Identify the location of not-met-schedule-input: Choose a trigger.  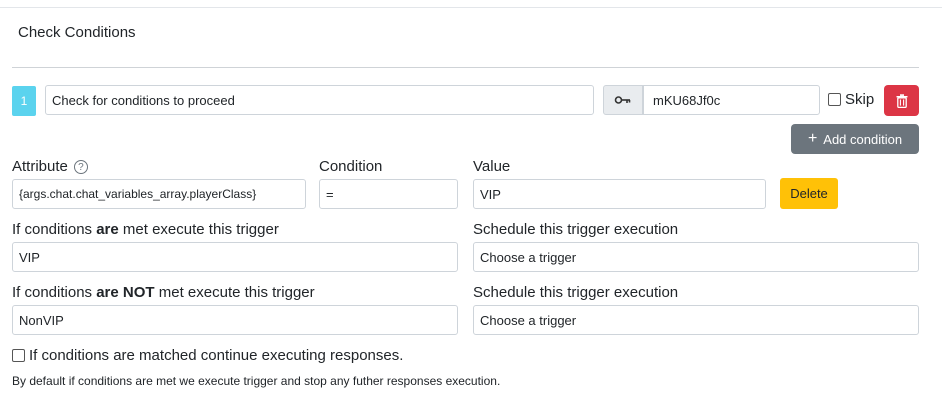
(696, 320).